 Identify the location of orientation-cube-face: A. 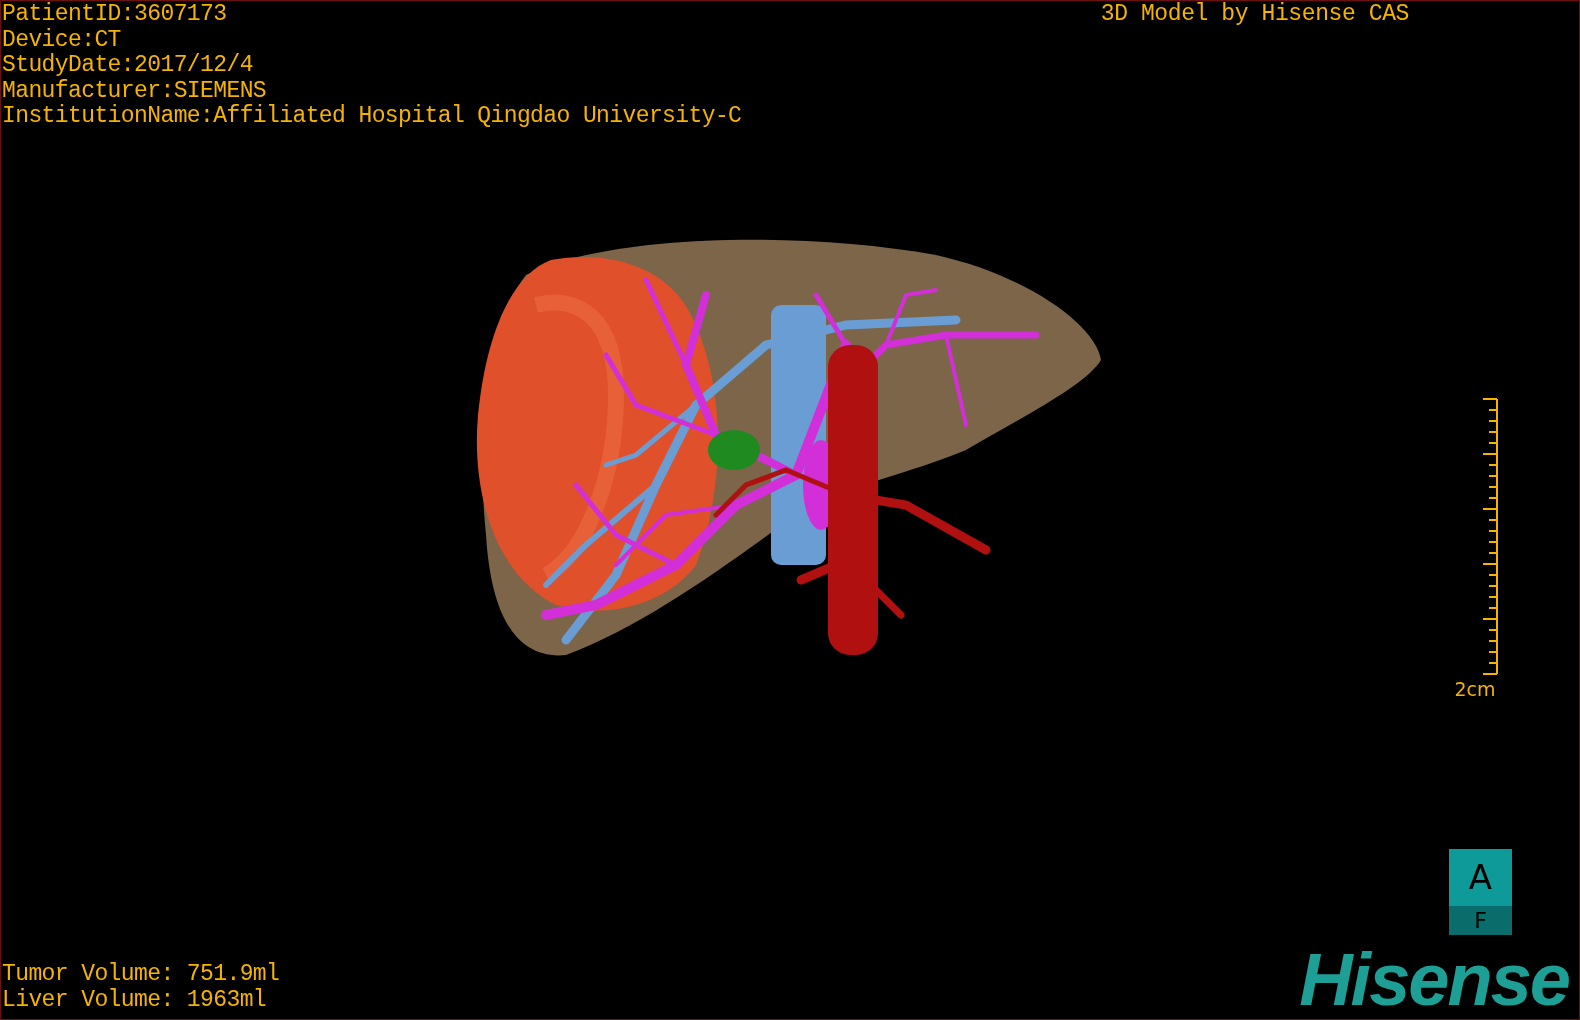
(1480, 877).